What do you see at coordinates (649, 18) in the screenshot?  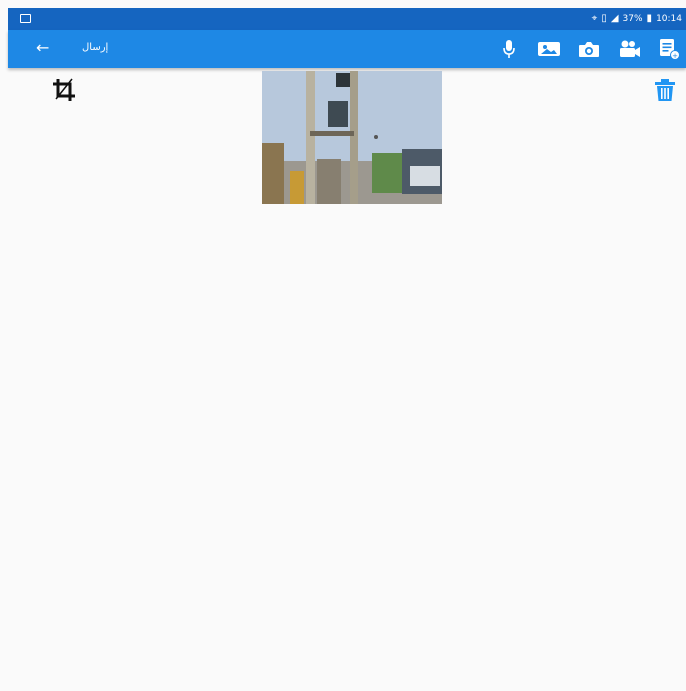 I see `battery-icon: ▮` at bounding box center [649, 18].